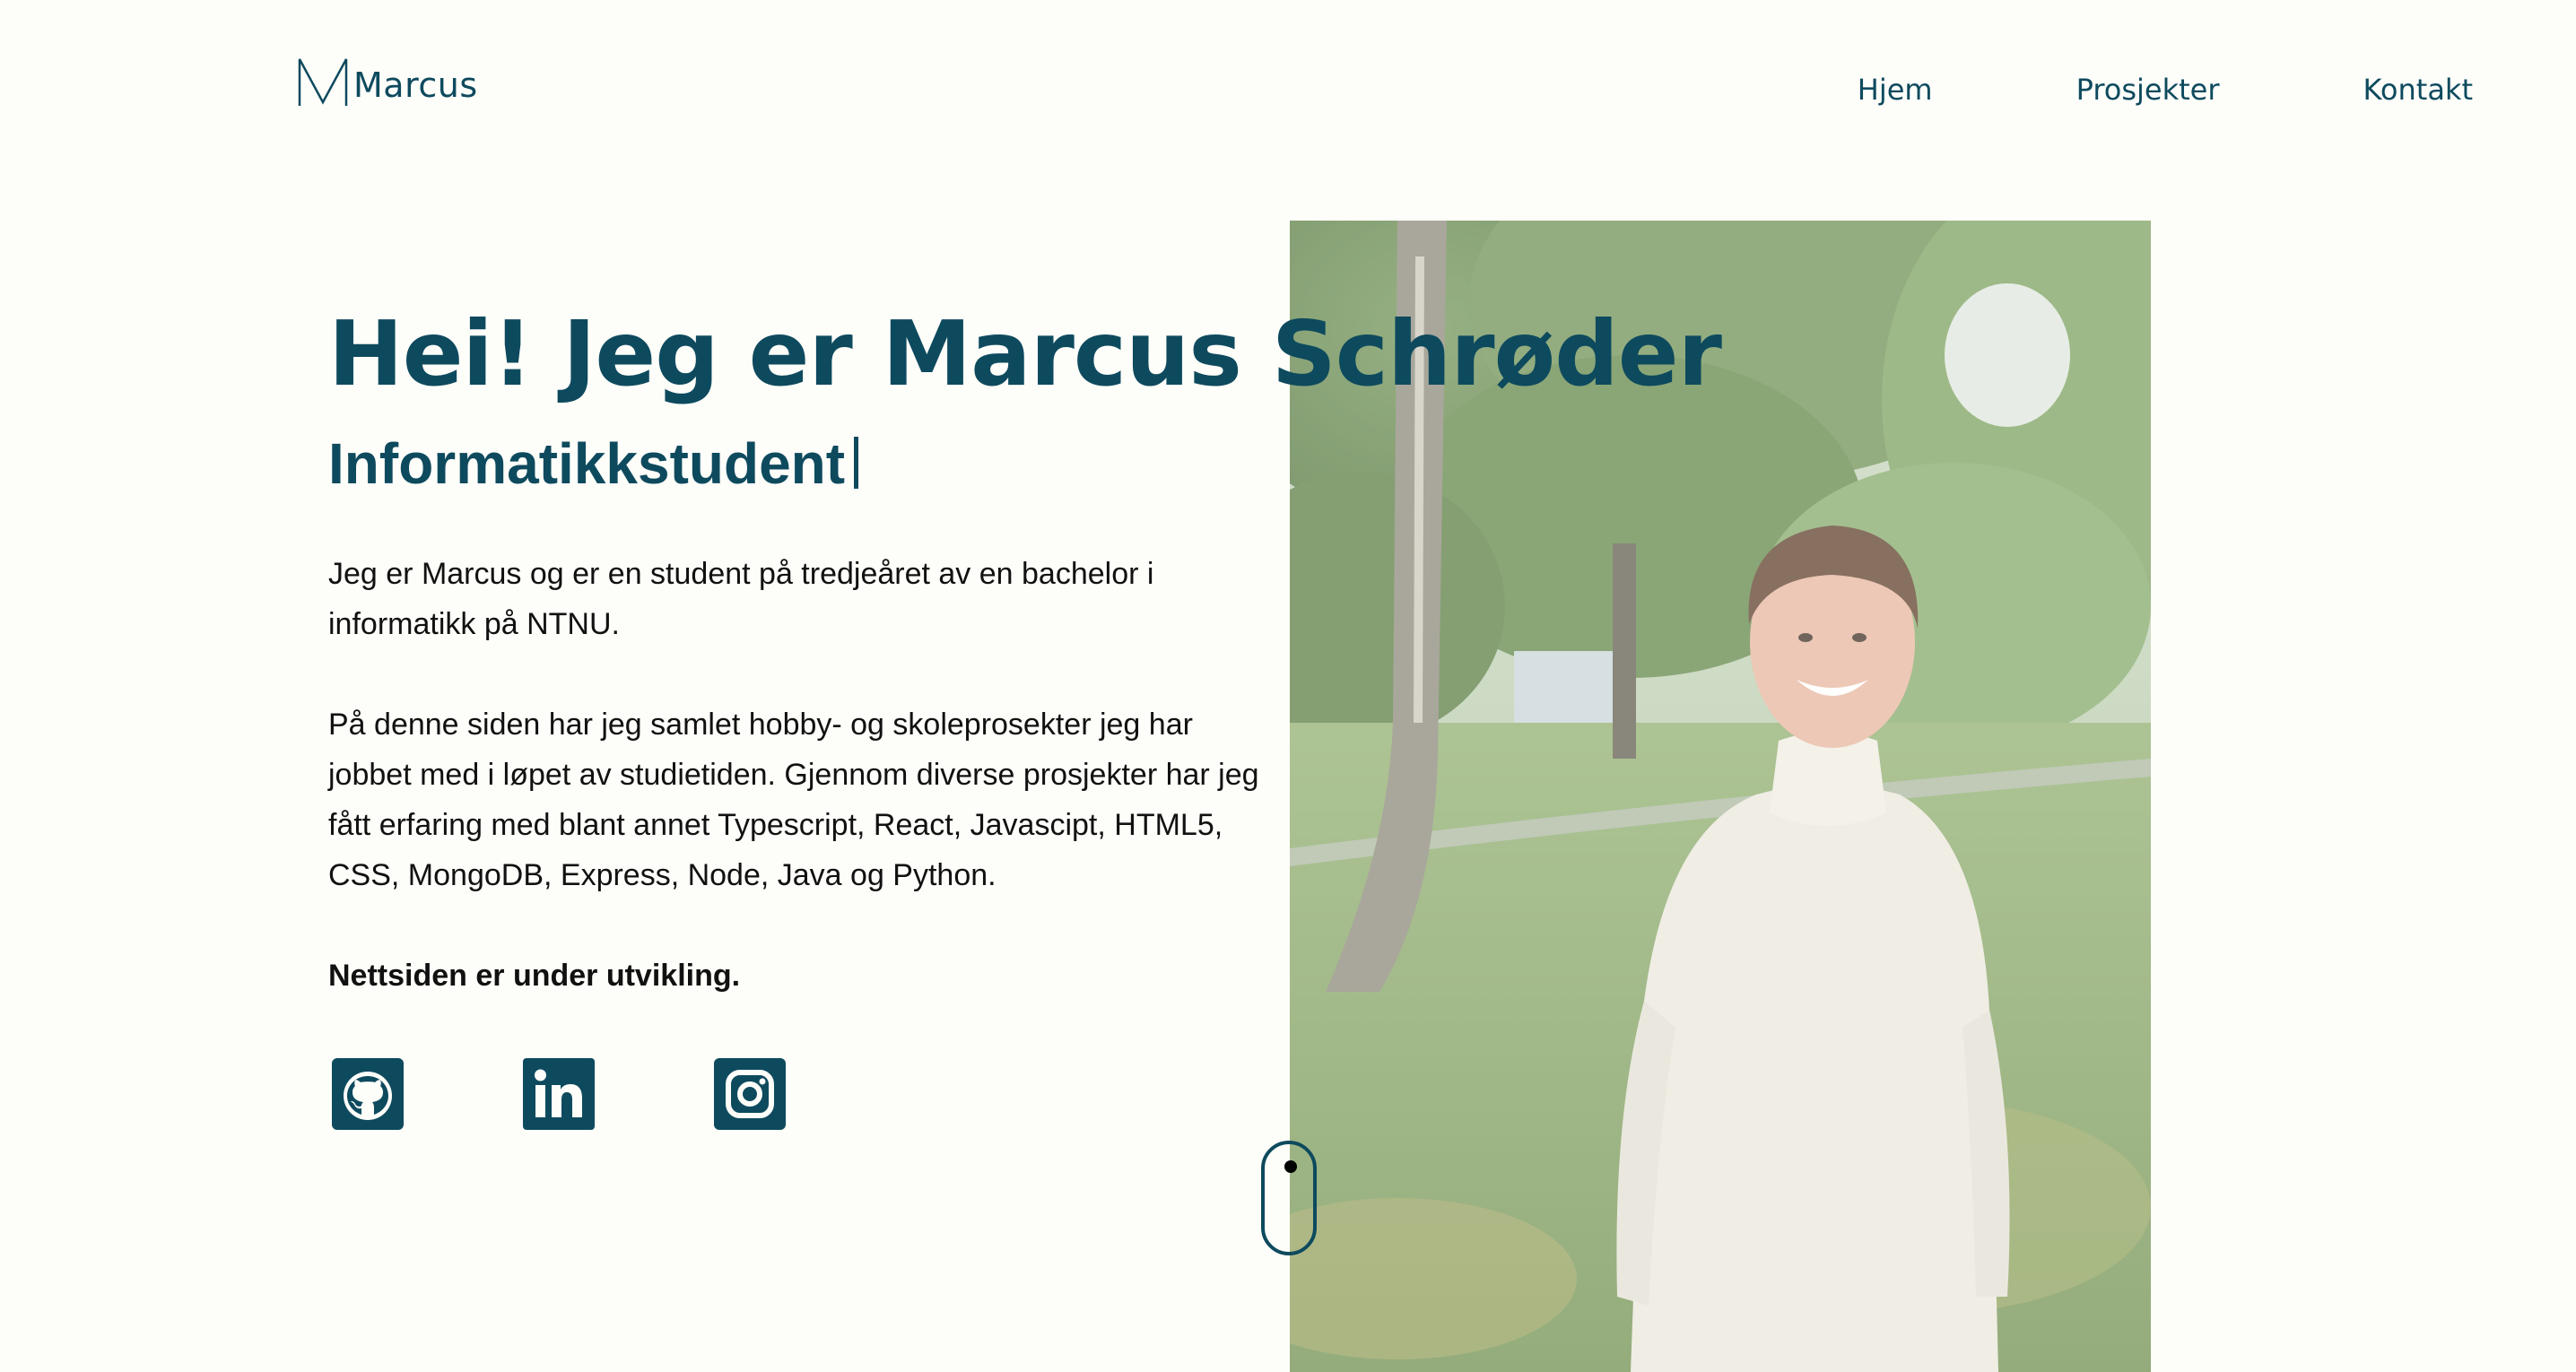 The height and width of the screenshot is (1372, 2576). I want to click on linkedin-link, so click(559, 1094).